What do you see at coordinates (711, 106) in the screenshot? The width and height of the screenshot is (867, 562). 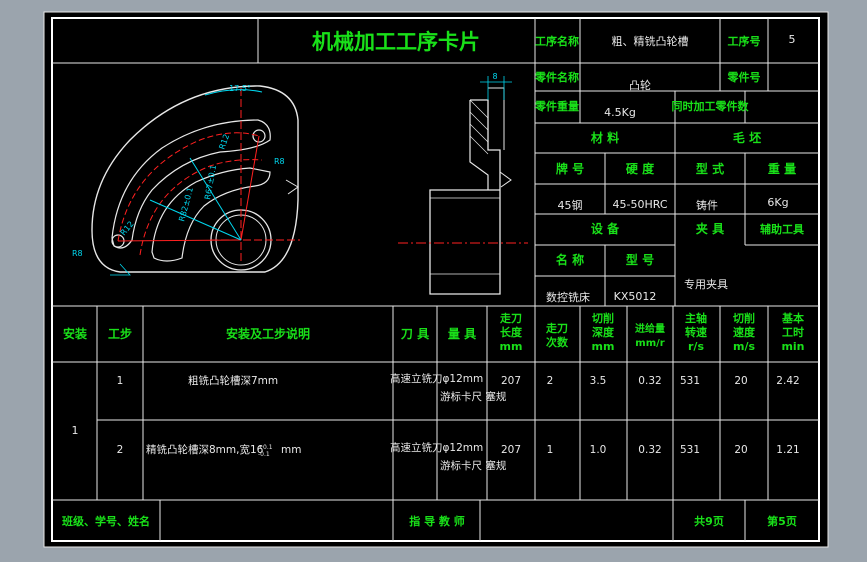 I see `same-time-label: 同时加工零件数` at bounding box center [711, 106].